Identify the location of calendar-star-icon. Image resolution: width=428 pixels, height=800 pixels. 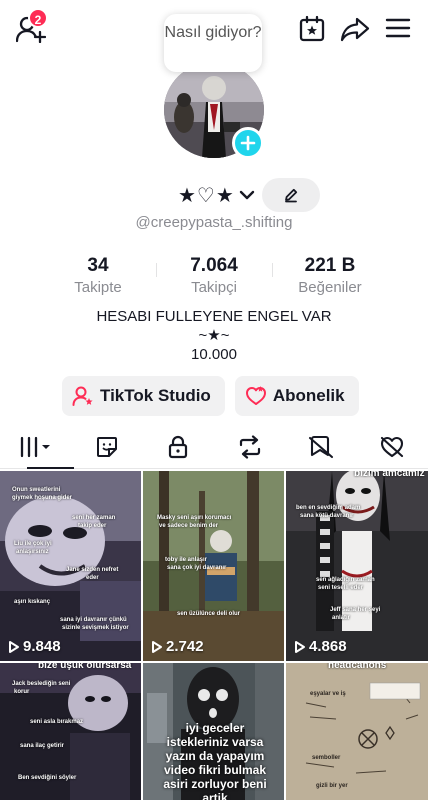
(312, 28).